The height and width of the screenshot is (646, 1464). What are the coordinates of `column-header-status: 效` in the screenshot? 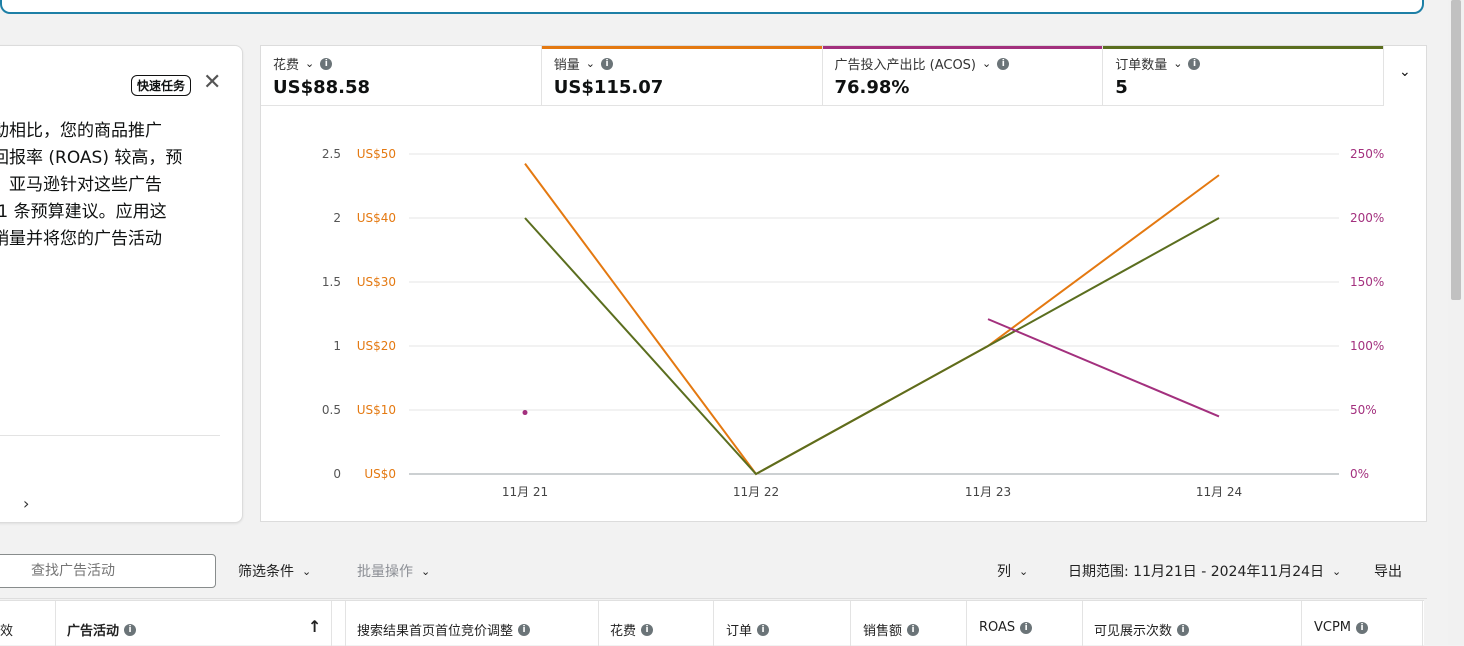 It's located at (6, 629).